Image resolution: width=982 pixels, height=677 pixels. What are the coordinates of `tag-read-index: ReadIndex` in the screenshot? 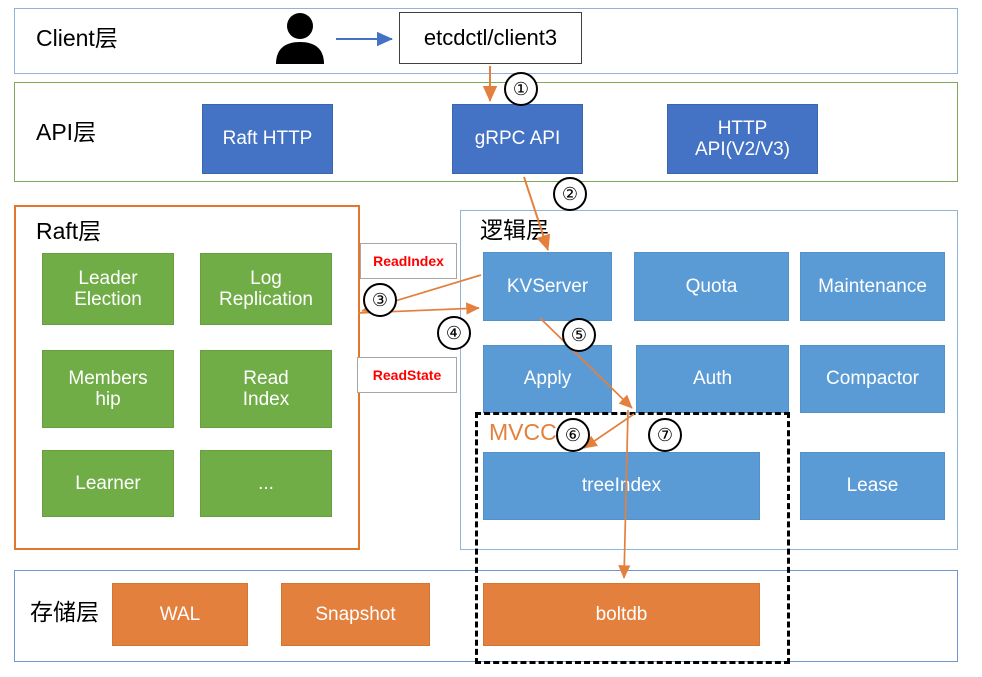 It's located at (408, 261).